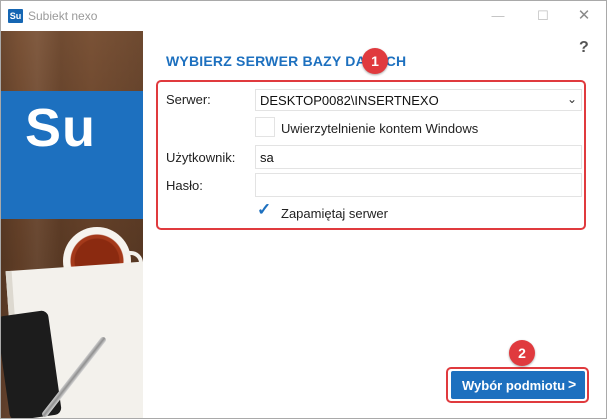 This screenshot has height=419, width=607. I want to click on remember-server-label: Zapamiętaj serwer, so click(334, 213).